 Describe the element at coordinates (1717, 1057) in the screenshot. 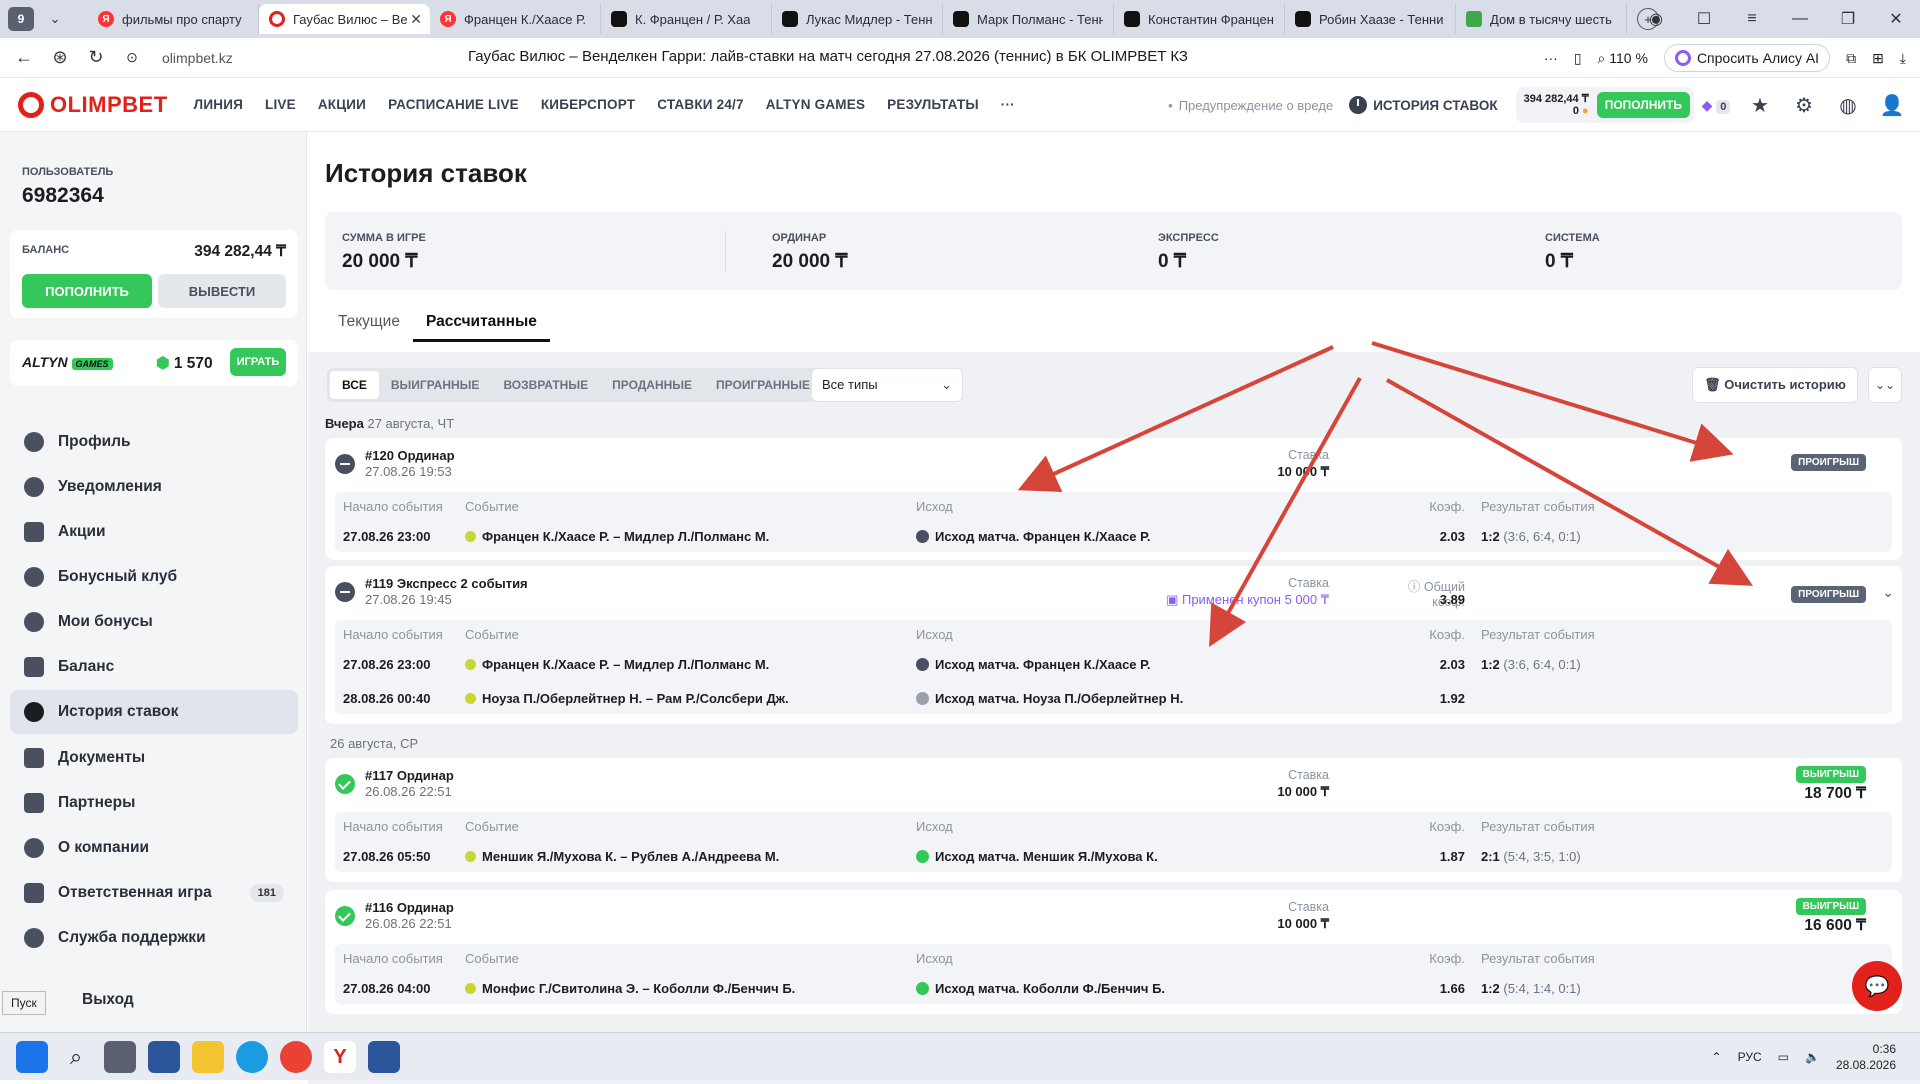

I see `chevron-up-icon: ⌃` at that location.